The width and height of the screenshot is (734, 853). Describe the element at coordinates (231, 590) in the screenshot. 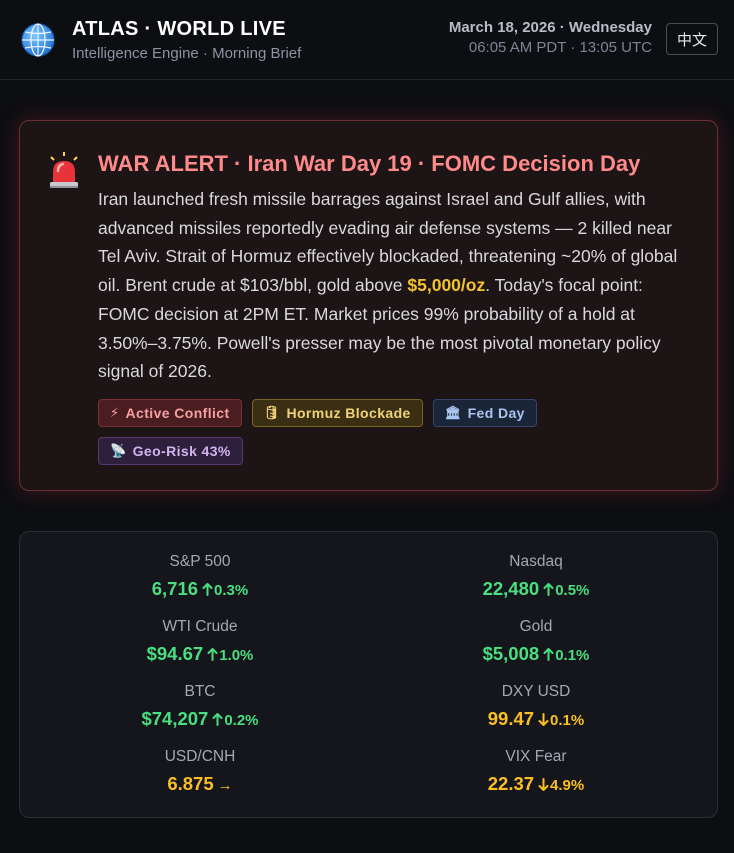

I see `market-change-value: 0.3%` at that location.